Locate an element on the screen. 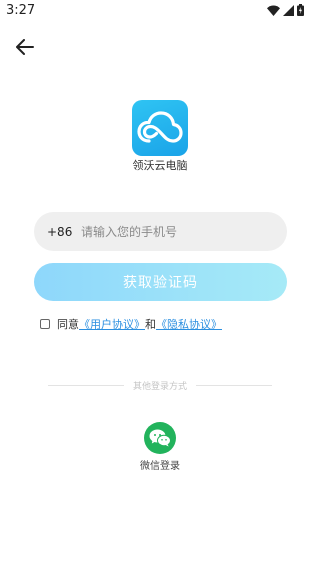  get-code-button: 获取验证码 is located at coordinates (160, 282).